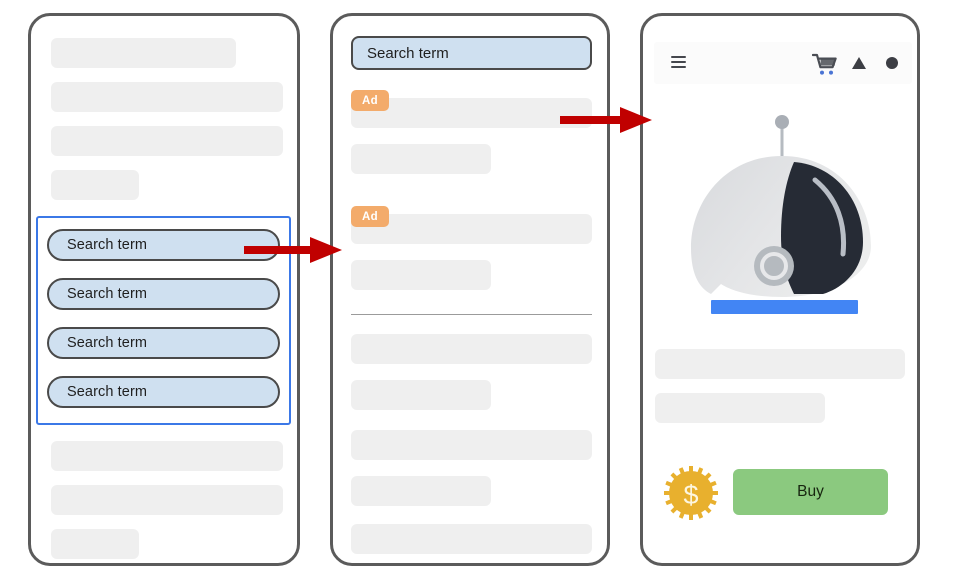 The width and height of the screenshot is (955, 579). Describe the element at coordinates (408, 53) in the screenshot. I see `search-input-value: Search term` at that location.